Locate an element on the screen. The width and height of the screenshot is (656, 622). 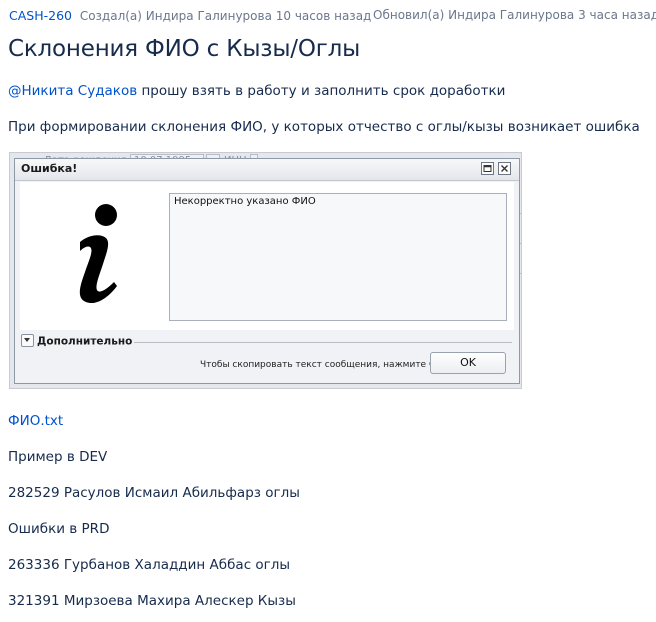
body-line: 321391 Мирзоева Махира Алескер Кызы is located at coordinates (152, 601).